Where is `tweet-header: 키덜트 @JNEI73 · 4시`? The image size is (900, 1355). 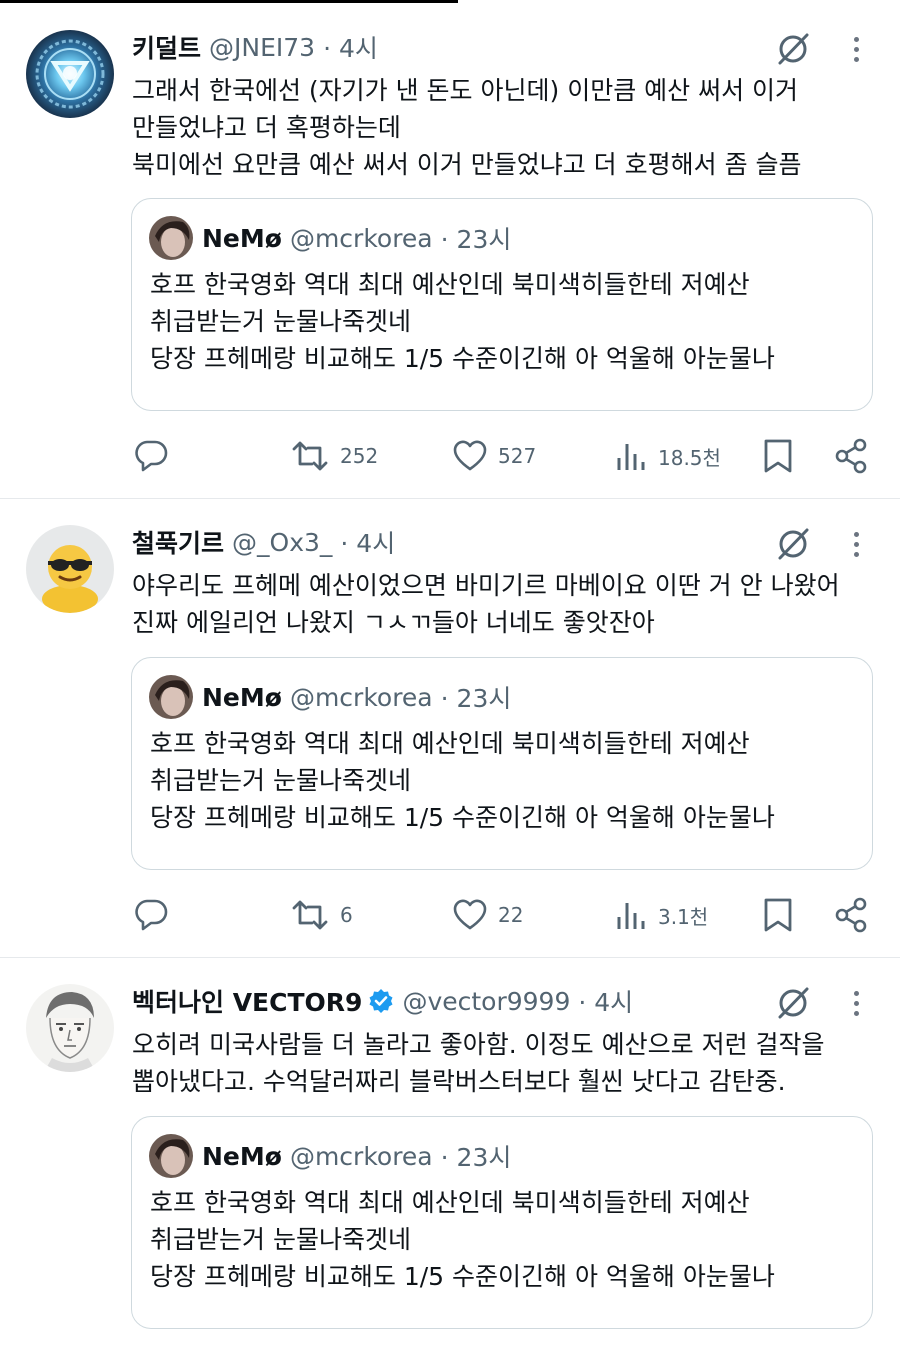 tweet-header: 키덜트 @JNEI73 · 4시 is located at coordinates (255, 47).